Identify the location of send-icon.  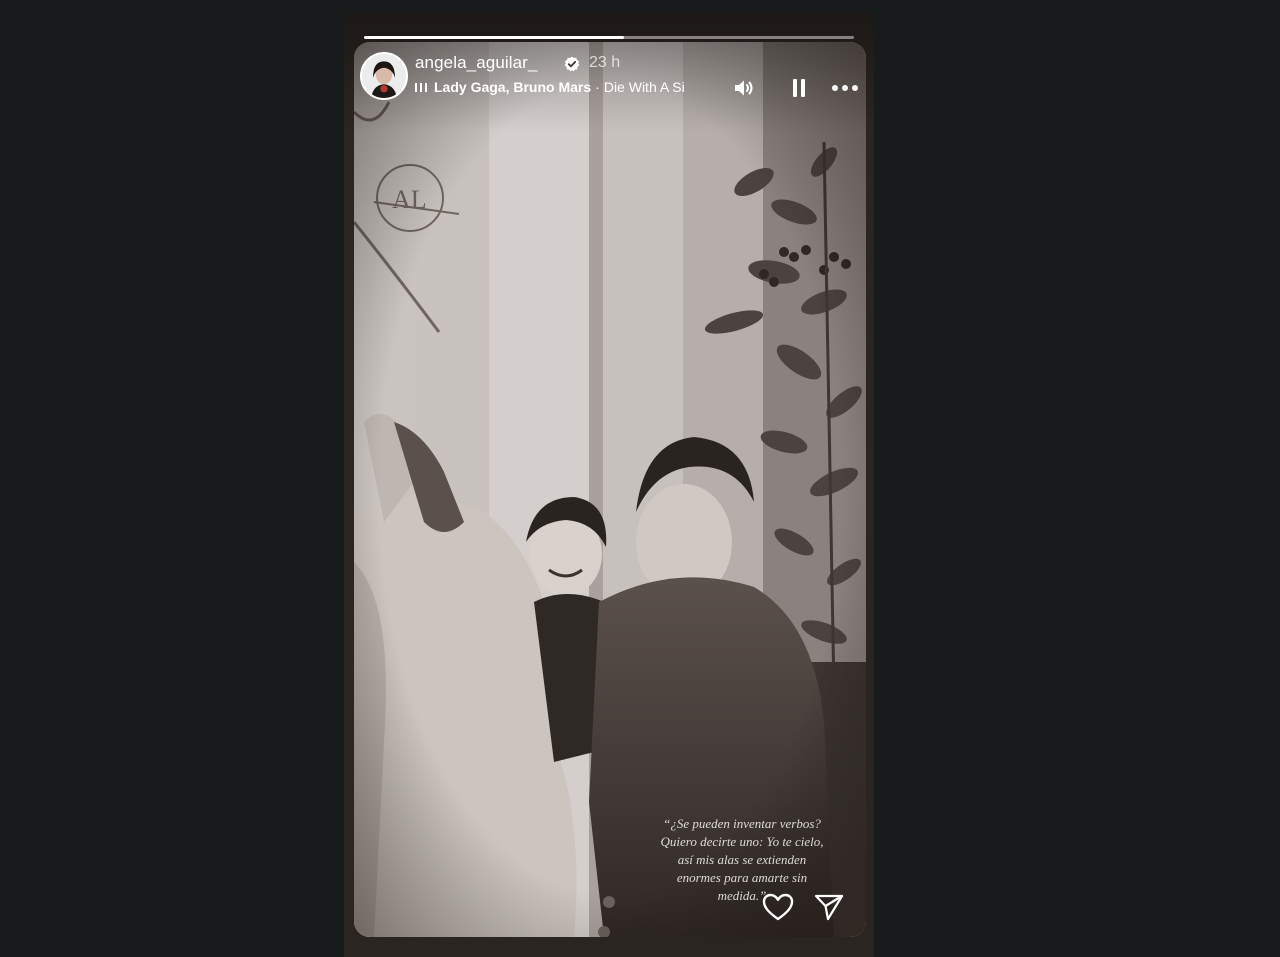
(829, 907).